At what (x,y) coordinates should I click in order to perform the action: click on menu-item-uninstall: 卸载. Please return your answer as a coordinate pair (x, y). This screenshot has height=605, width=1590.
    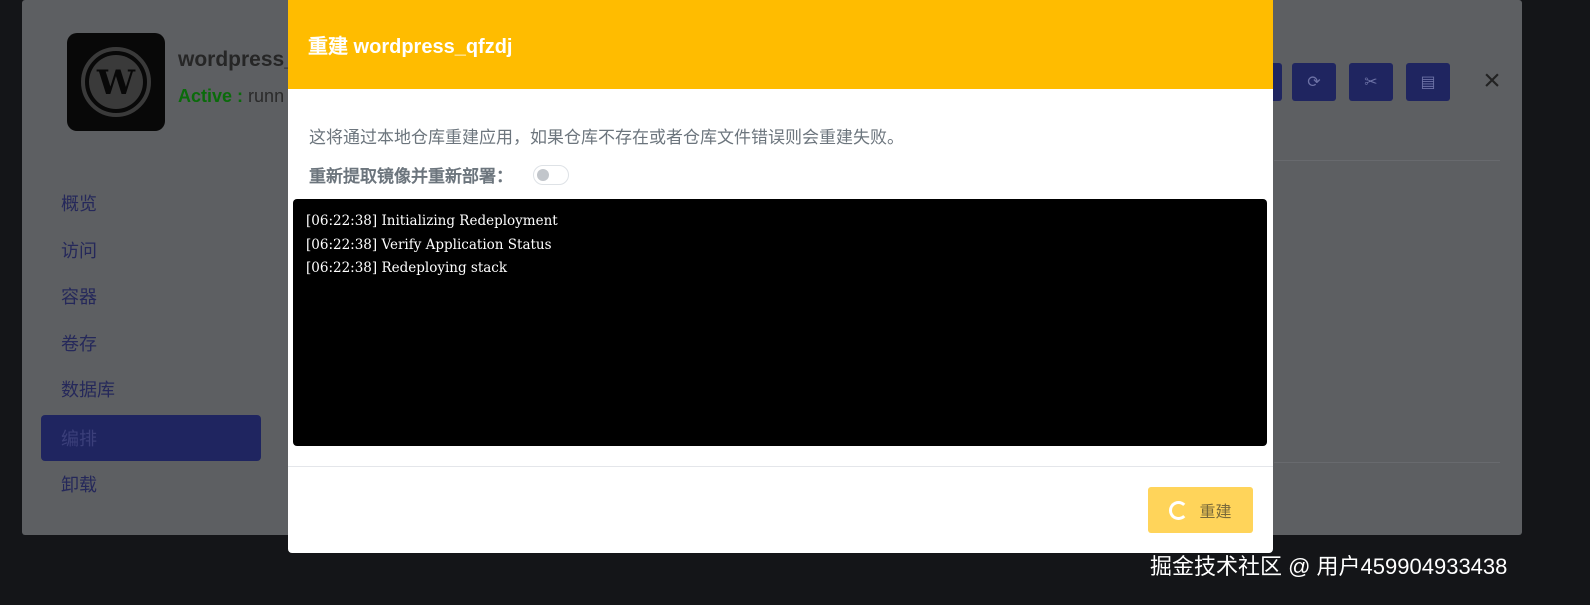
    Looking at the image, I should click on (151, 484).